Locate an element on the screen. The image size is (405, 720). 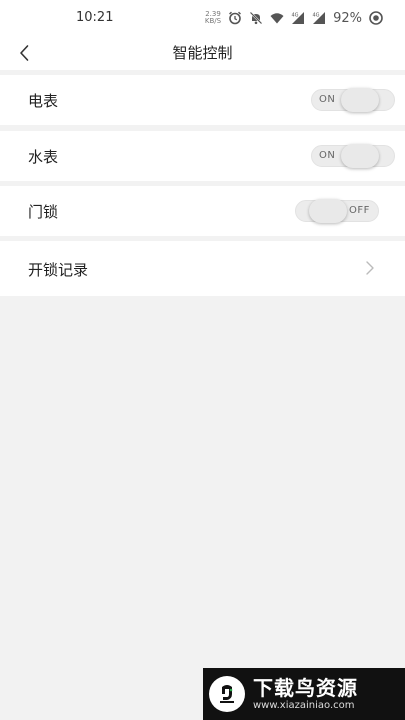
door-lock-toggle-state: OFF is located at coordinates (359, 210).